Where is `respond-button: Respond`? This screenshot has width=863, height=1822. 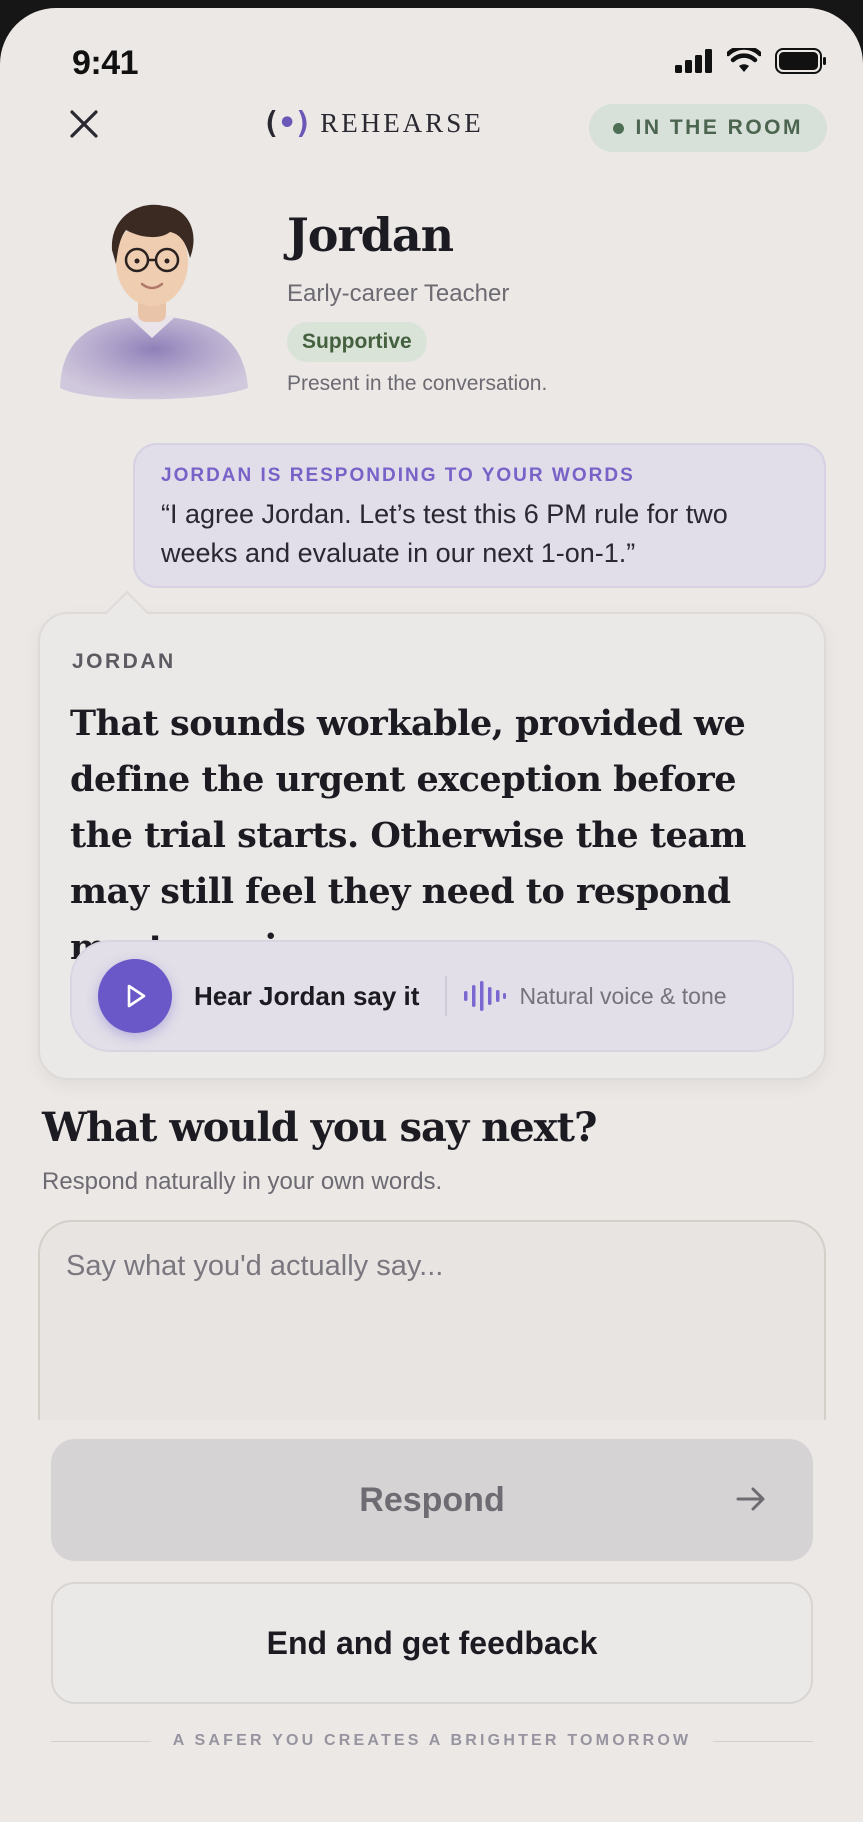 respond-button: Respond is located at coordinates (432, 1500).